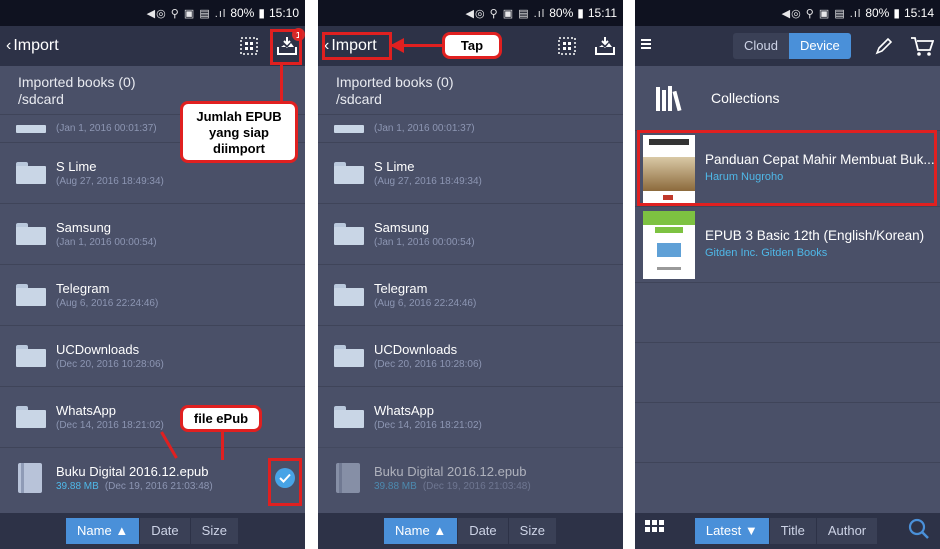 The width and height of the screenshot is (940, 549). What do you see at coordinates (152, 46) in the screenshot?
I see `app-bar: ‹ Import 1` at bounding box center [152, 46].